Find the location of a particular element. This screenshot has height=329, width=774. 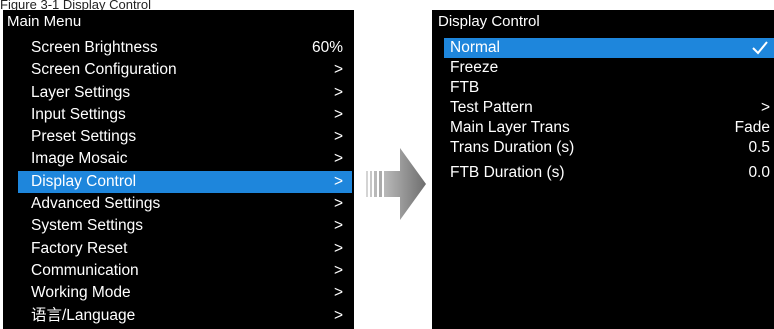

menu-item-label: Test Pattern is located at coordinates (491, 107).